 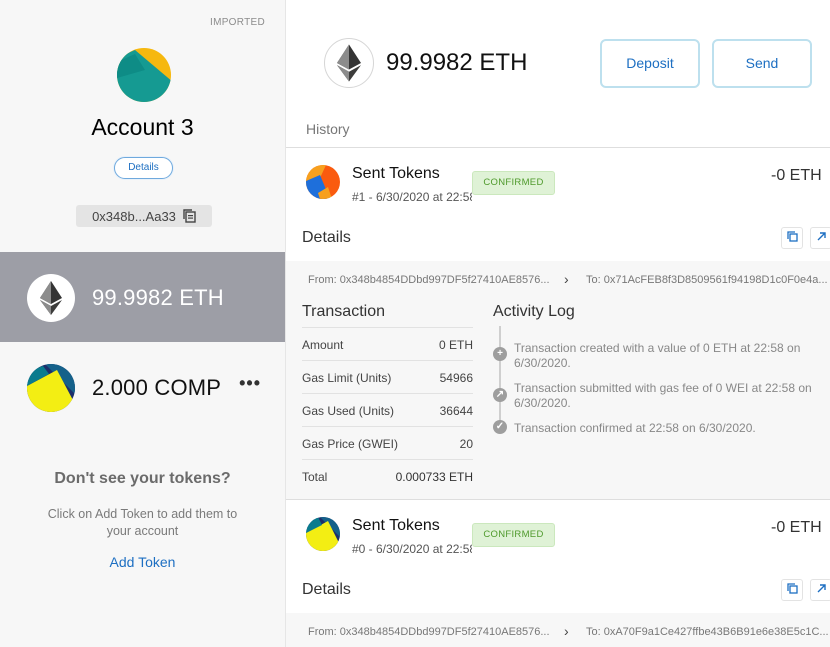 What do you see at coordinates (500, 376) in the screenshot?
I see `activity-timeline` at bounding box center [500, 376].